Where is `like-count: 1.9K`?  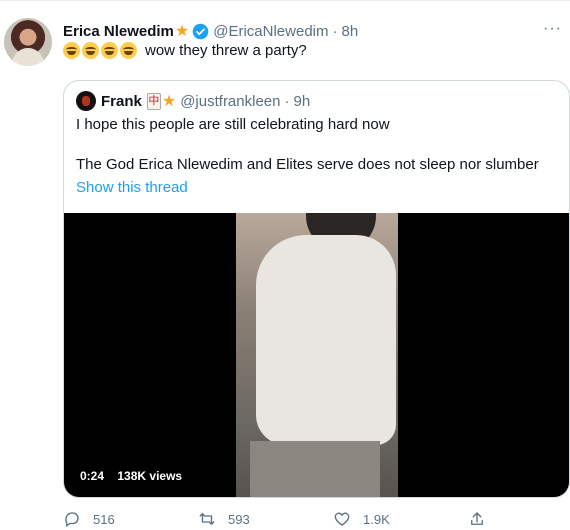
like-count: 1.9K is located at coordinates (376, 519).